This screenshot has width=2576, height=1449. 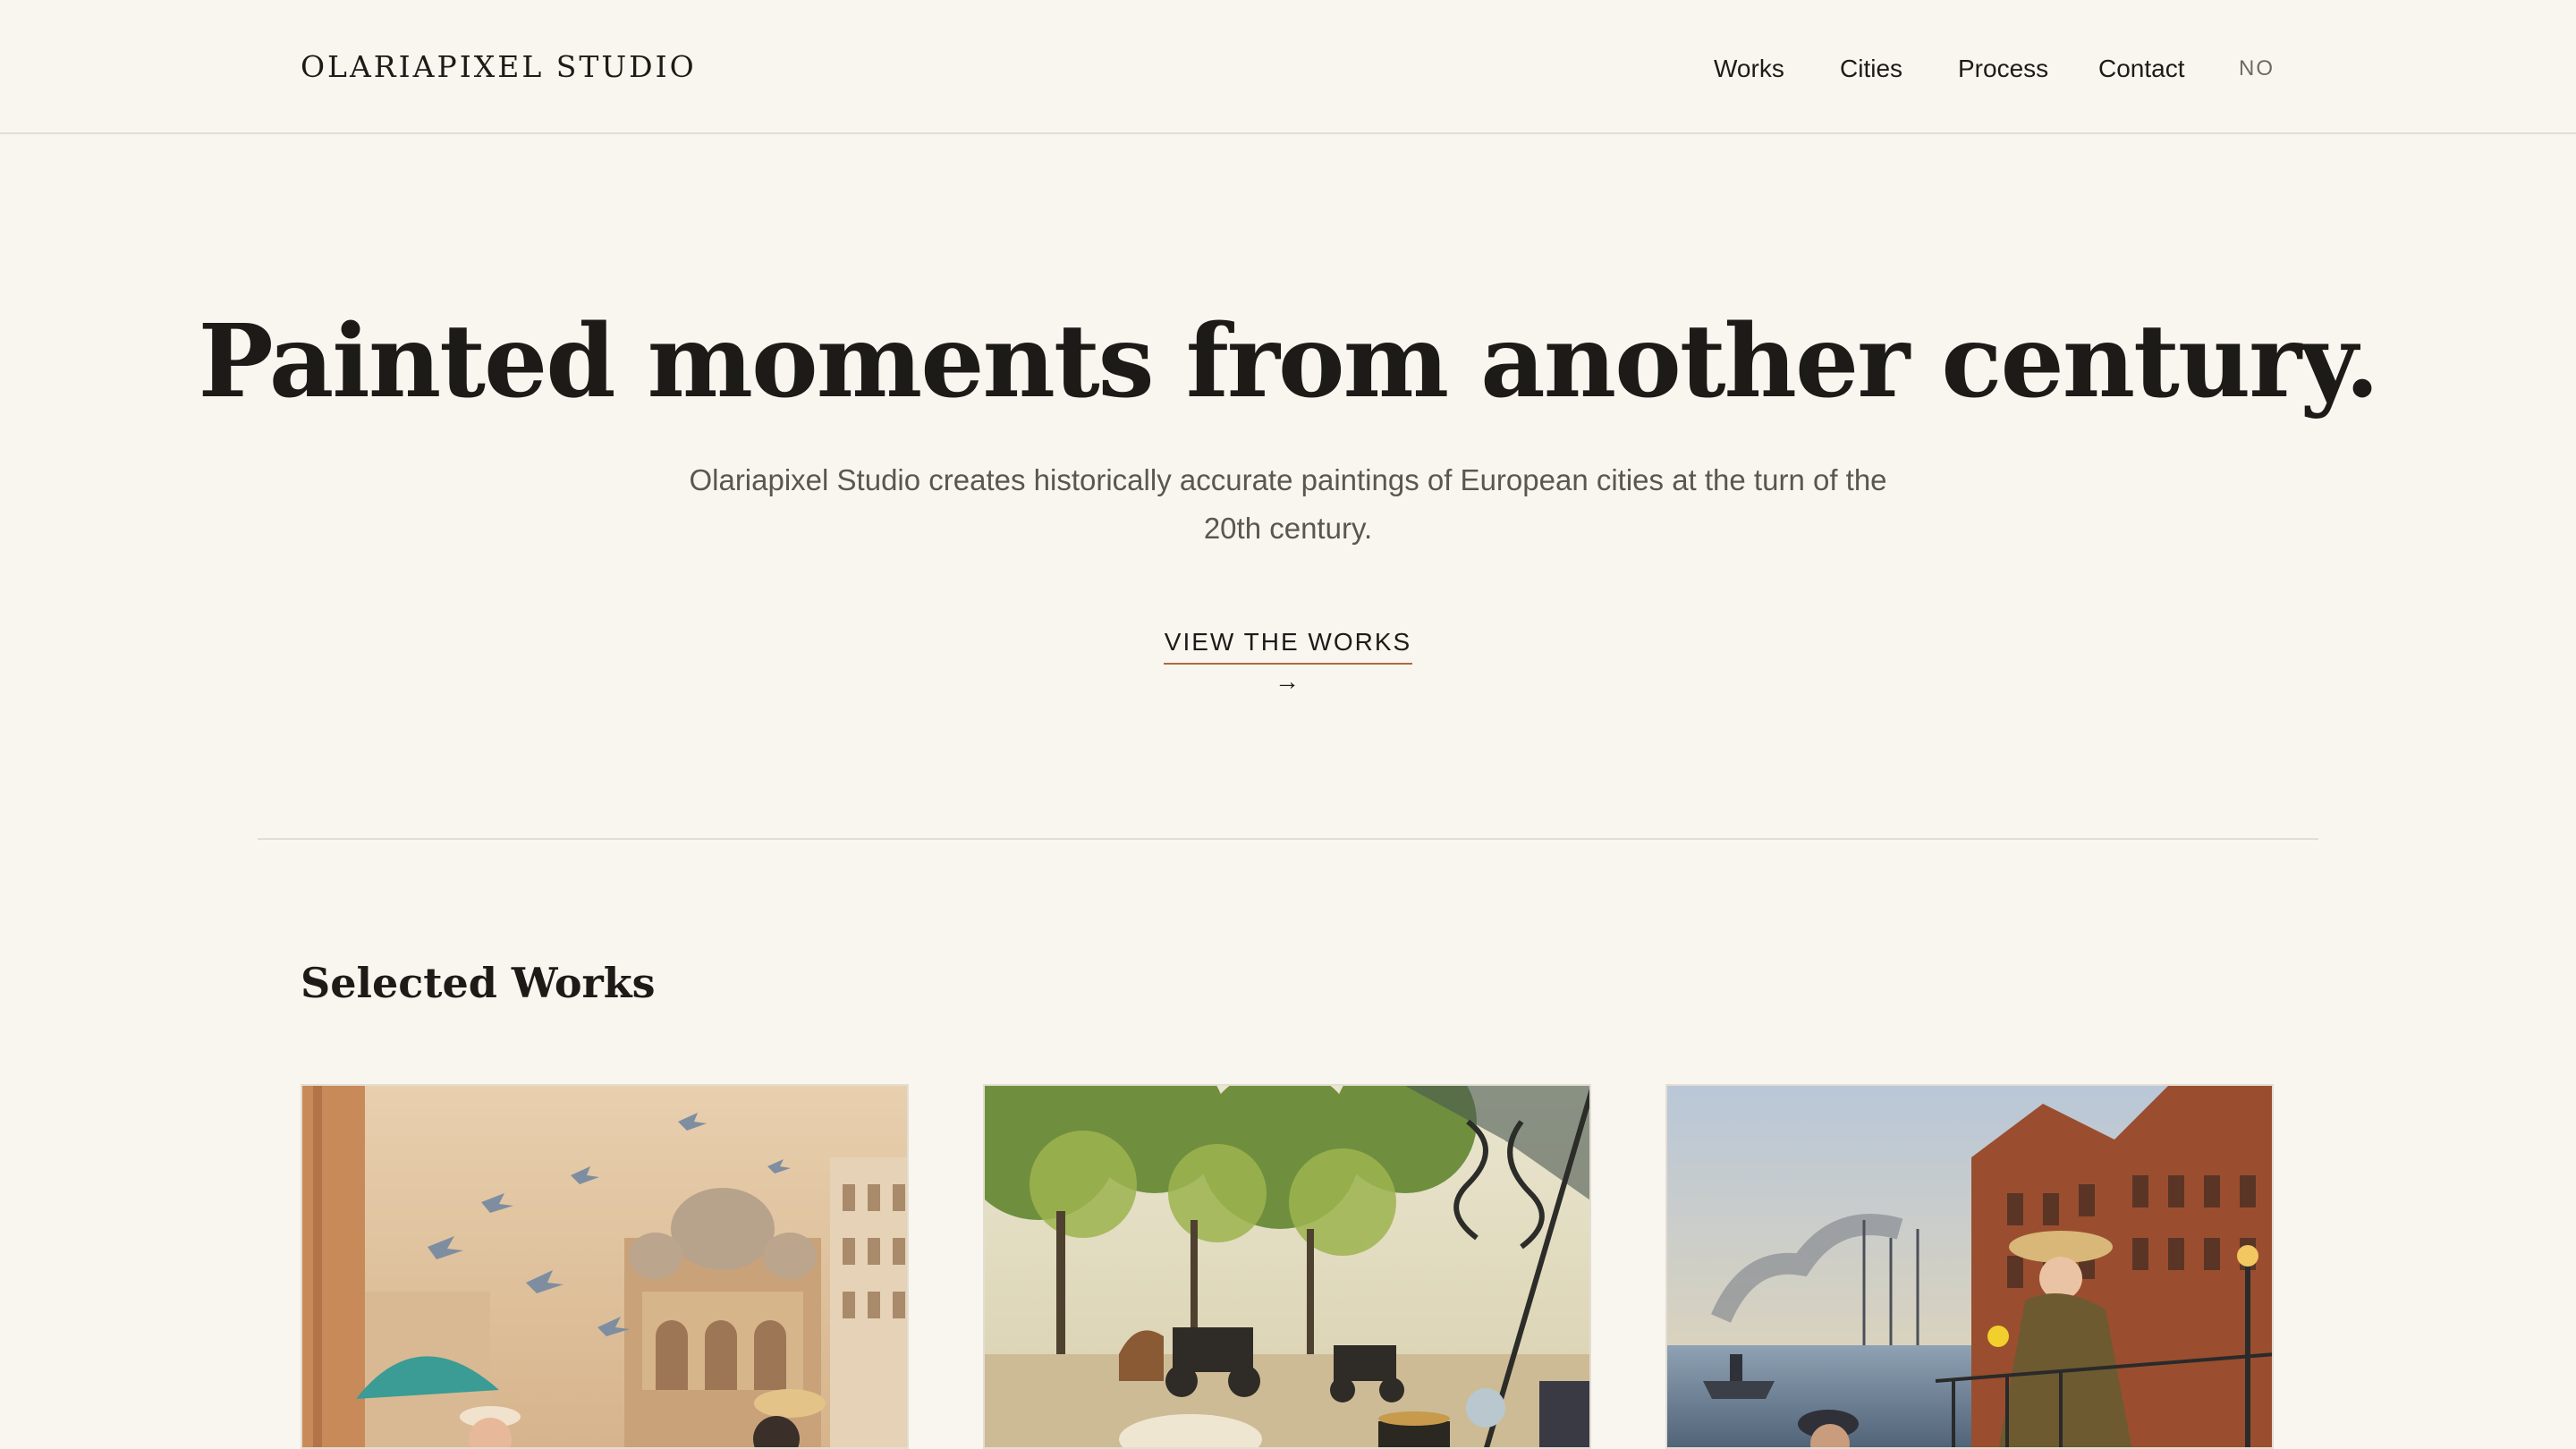 What do you see at coordinates (1288, 361) in the screenshot?
I see `hero-title: Painted moments from another century.` at bounding box center [1288, 361].